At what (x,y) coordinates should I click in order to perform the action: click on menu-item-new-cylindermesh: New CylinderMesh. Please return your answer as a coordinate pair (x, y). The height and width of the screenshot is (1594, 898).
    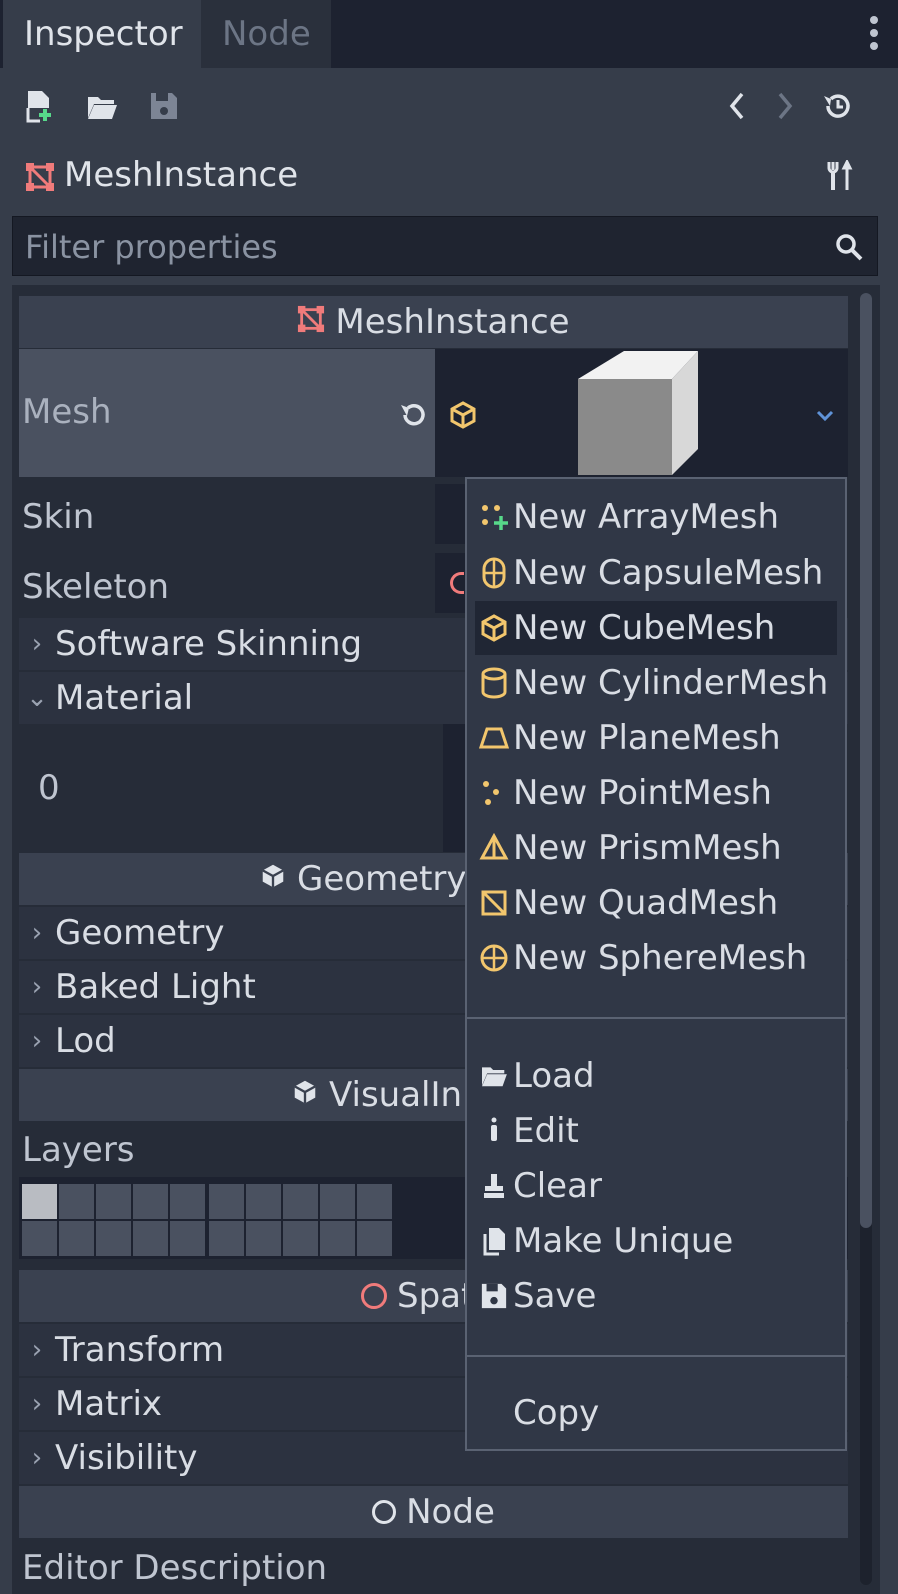
    Looking at the image, I should click on (656, 683).